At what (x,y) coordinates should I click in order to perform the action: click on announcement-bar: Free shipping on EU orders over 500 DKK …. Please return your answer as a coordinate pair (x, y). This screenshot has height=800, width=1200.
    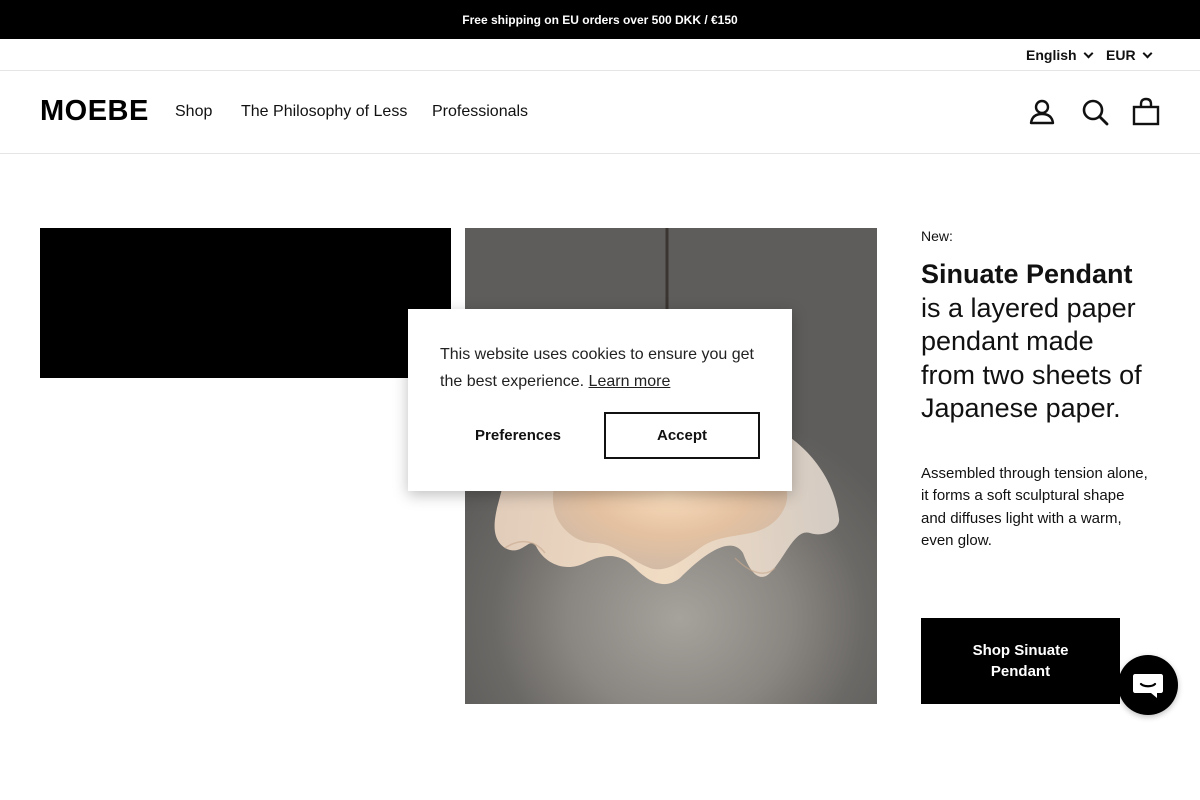
    Looking at the image, I should click on (600, 19).